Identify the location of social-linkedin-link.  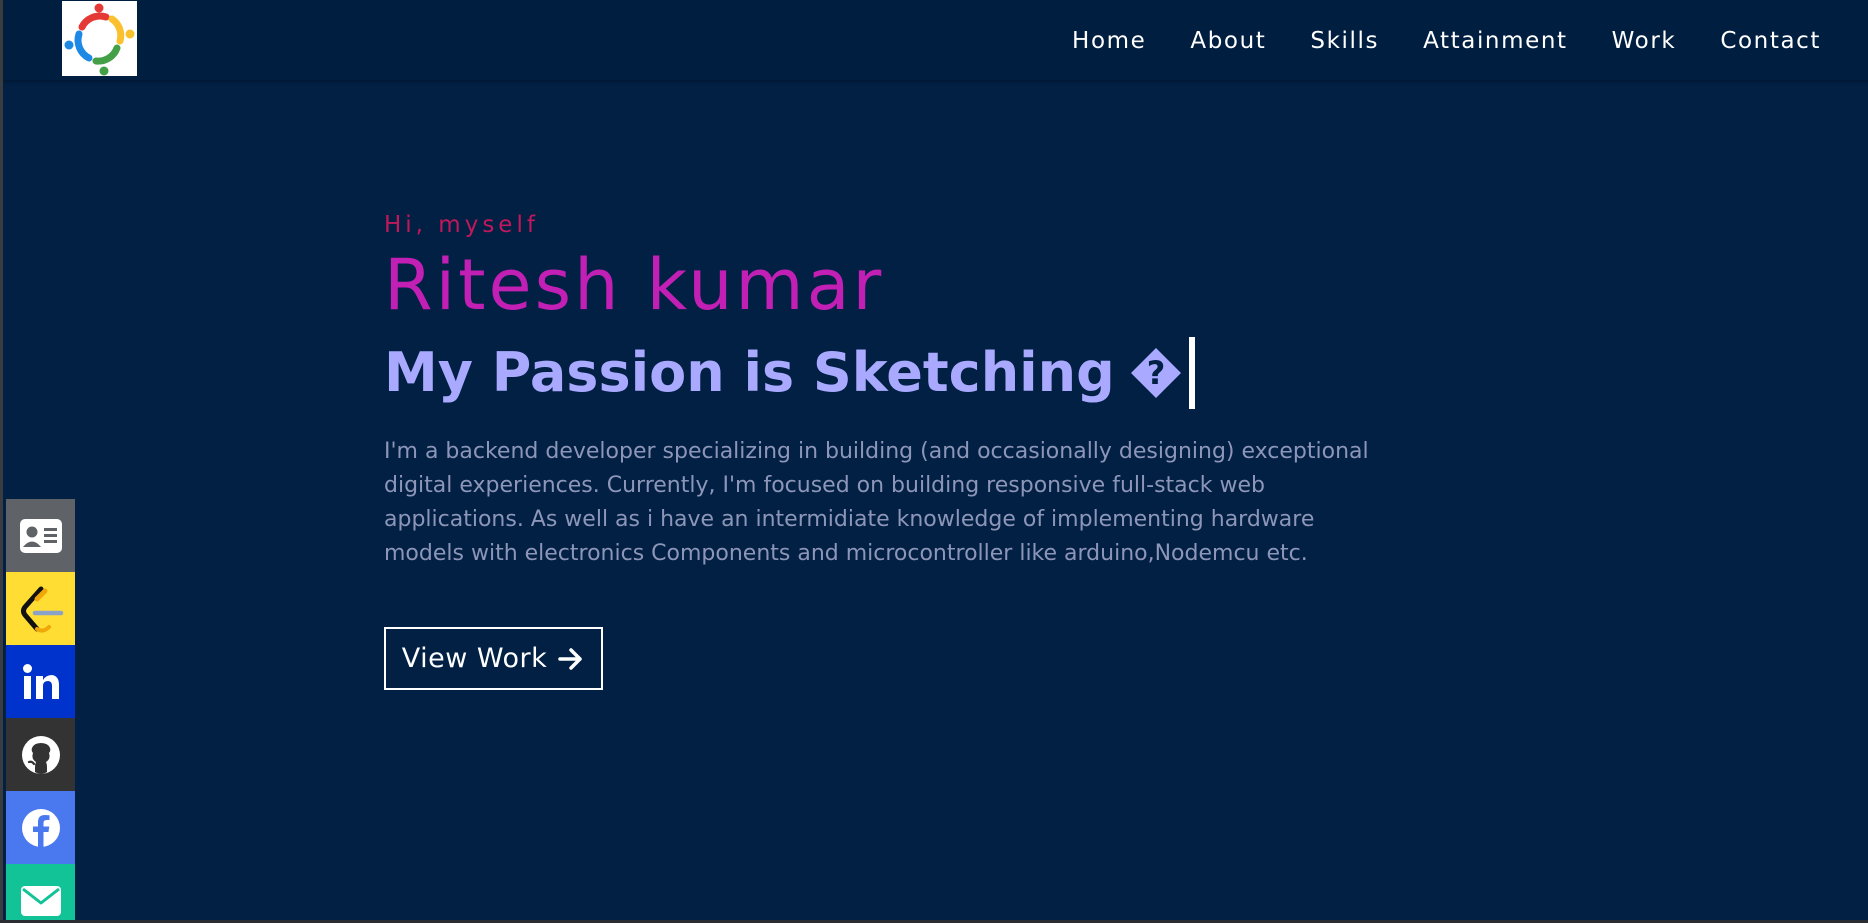
(40, 681).